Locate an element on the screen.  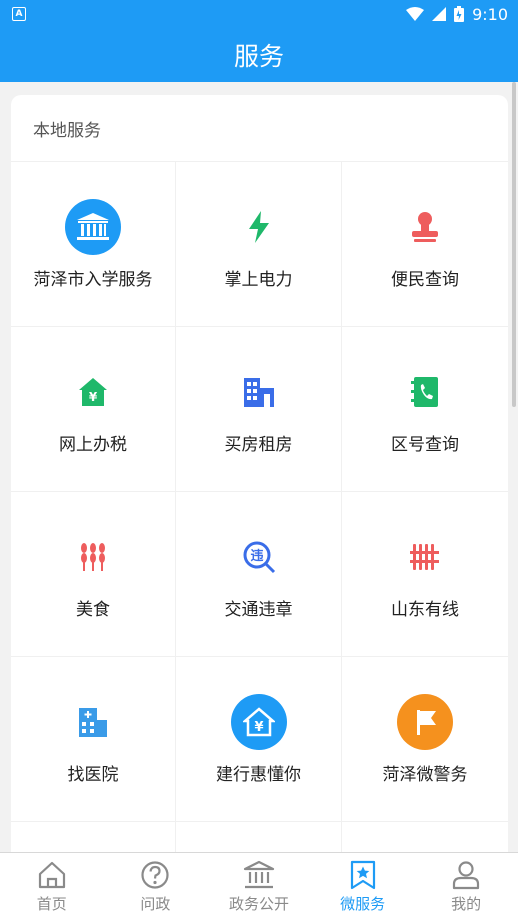
clock: 9:10 is located at coordinates (490, 14).